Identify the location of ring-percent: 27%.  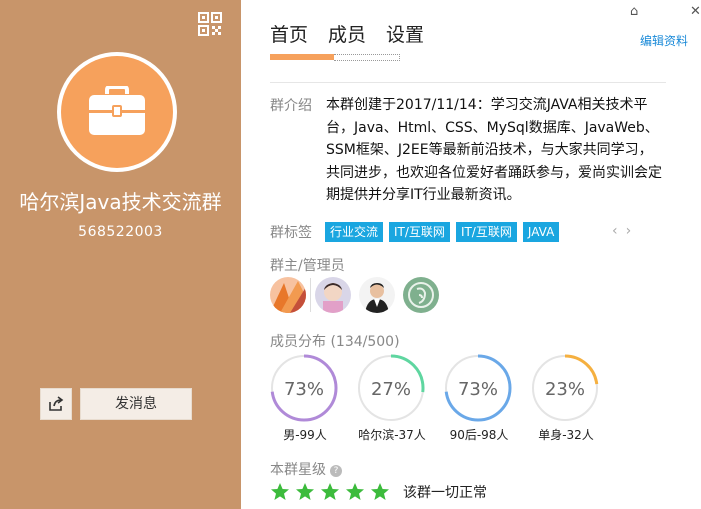
(391, 389).